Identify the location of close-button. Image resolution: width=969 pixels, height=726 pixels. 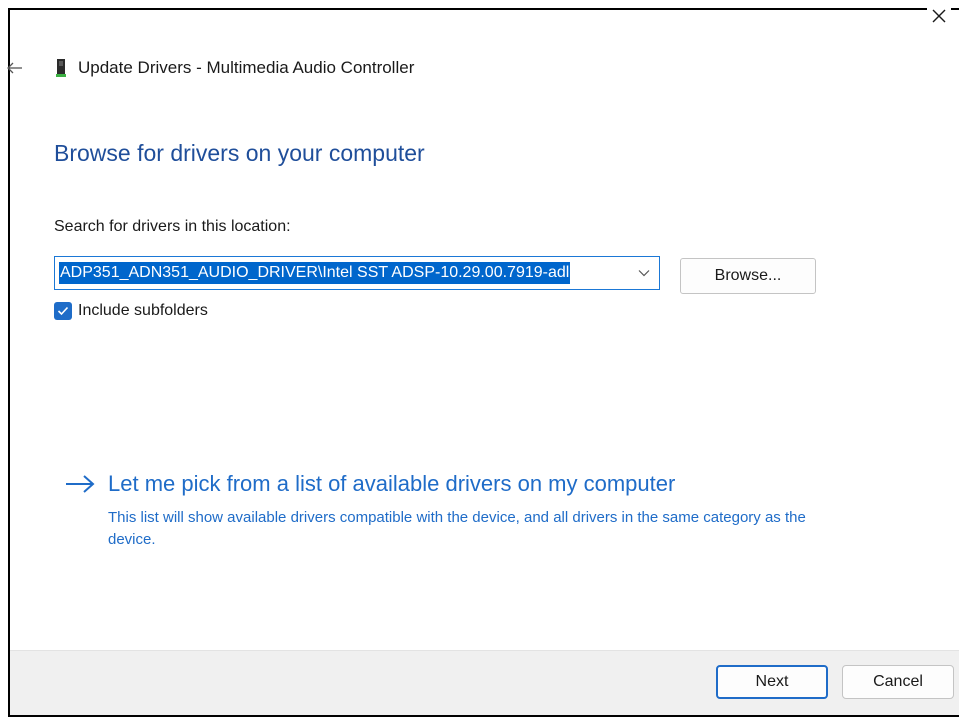
(939, 16).